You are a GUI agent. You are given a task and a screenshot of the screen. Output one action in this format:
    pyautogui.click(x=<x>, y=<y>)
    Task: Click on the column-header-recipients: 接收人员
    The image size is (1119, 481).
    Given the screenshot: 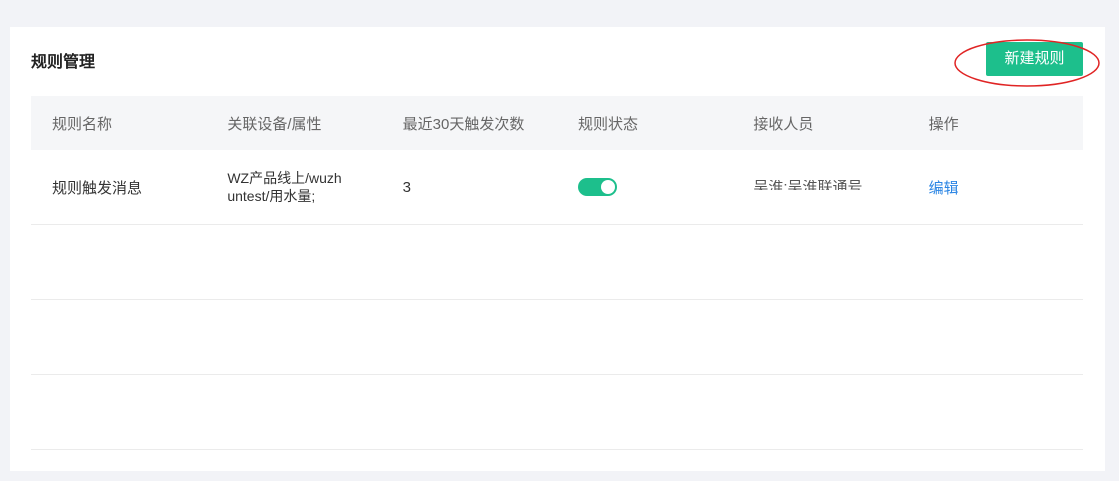 What is the action you would take?
    pyautogui.click(x=783, y=124)
    